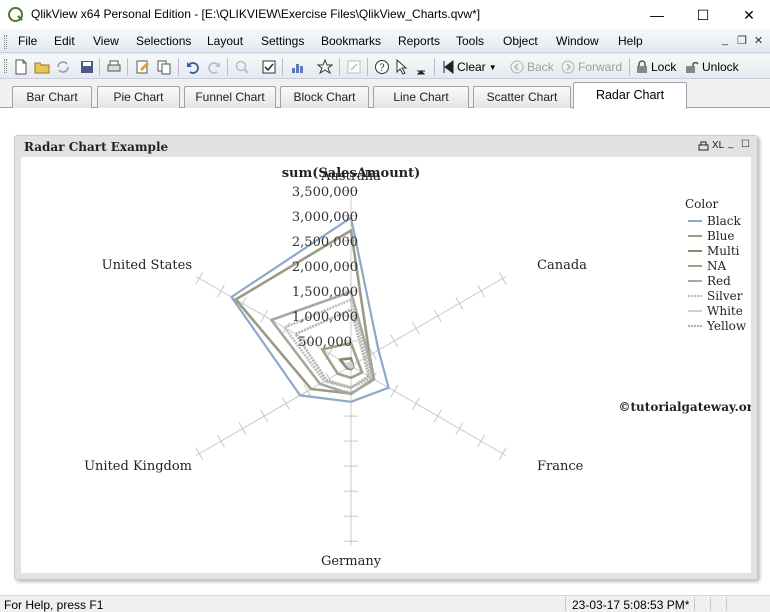  I want to click on menu-object: Object, so click(520, 41).